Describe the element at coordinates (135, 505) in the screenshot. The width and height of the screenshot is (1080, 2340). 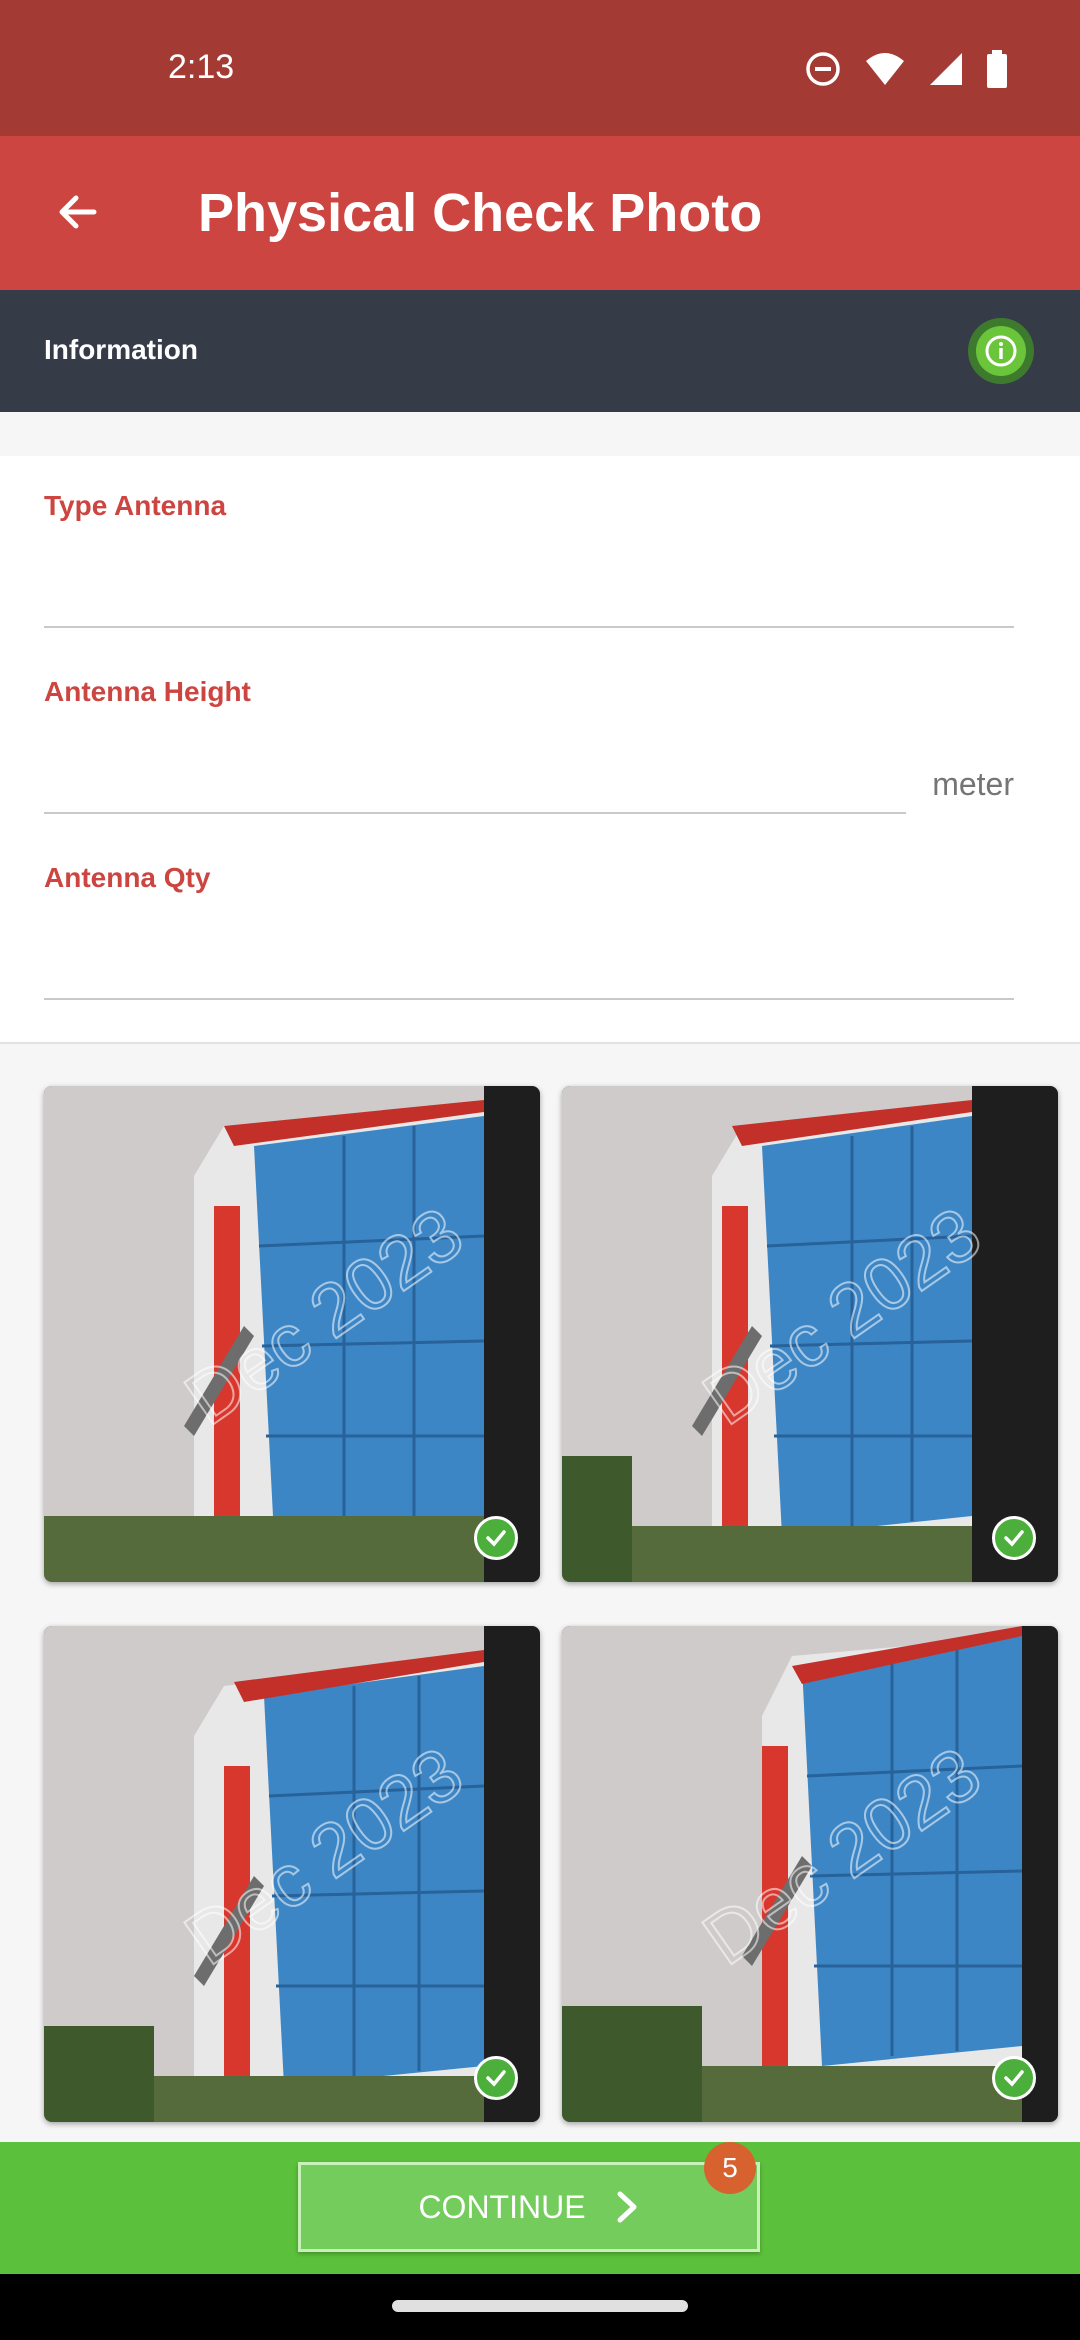
I see `type-antenna-label: Type Antenna` at that location.